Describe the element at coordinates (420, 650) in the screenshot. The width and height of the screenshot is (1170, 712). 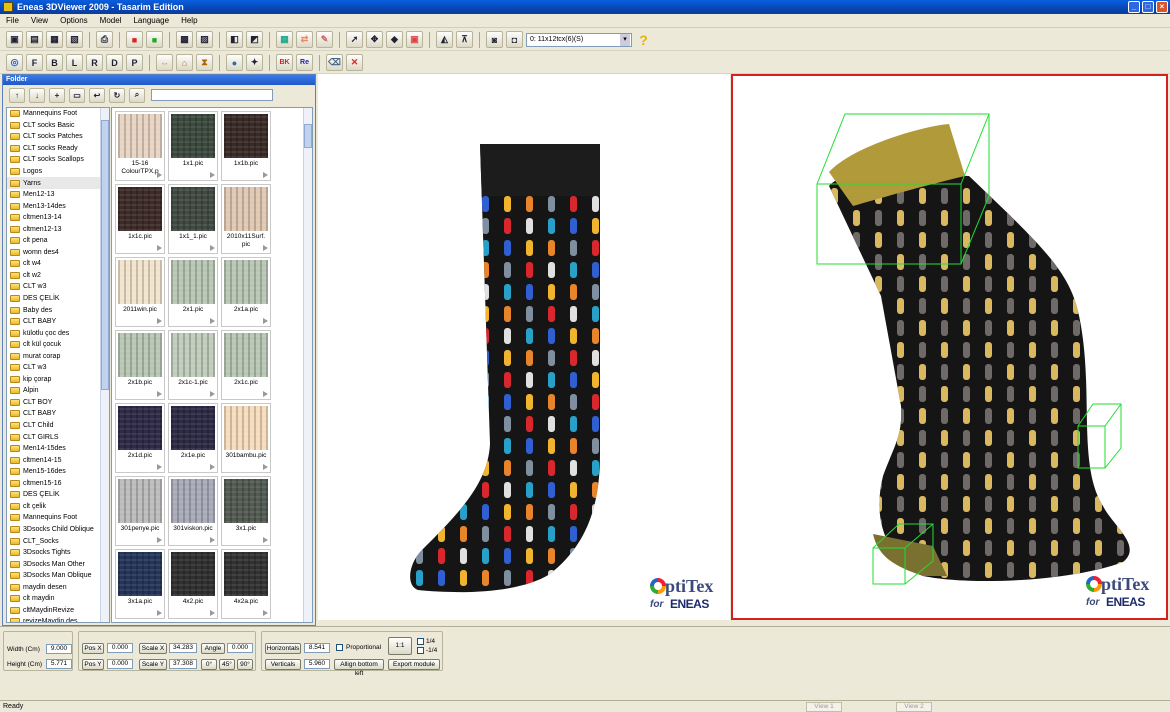
I see `neg-quarter-checkbox` at that location.